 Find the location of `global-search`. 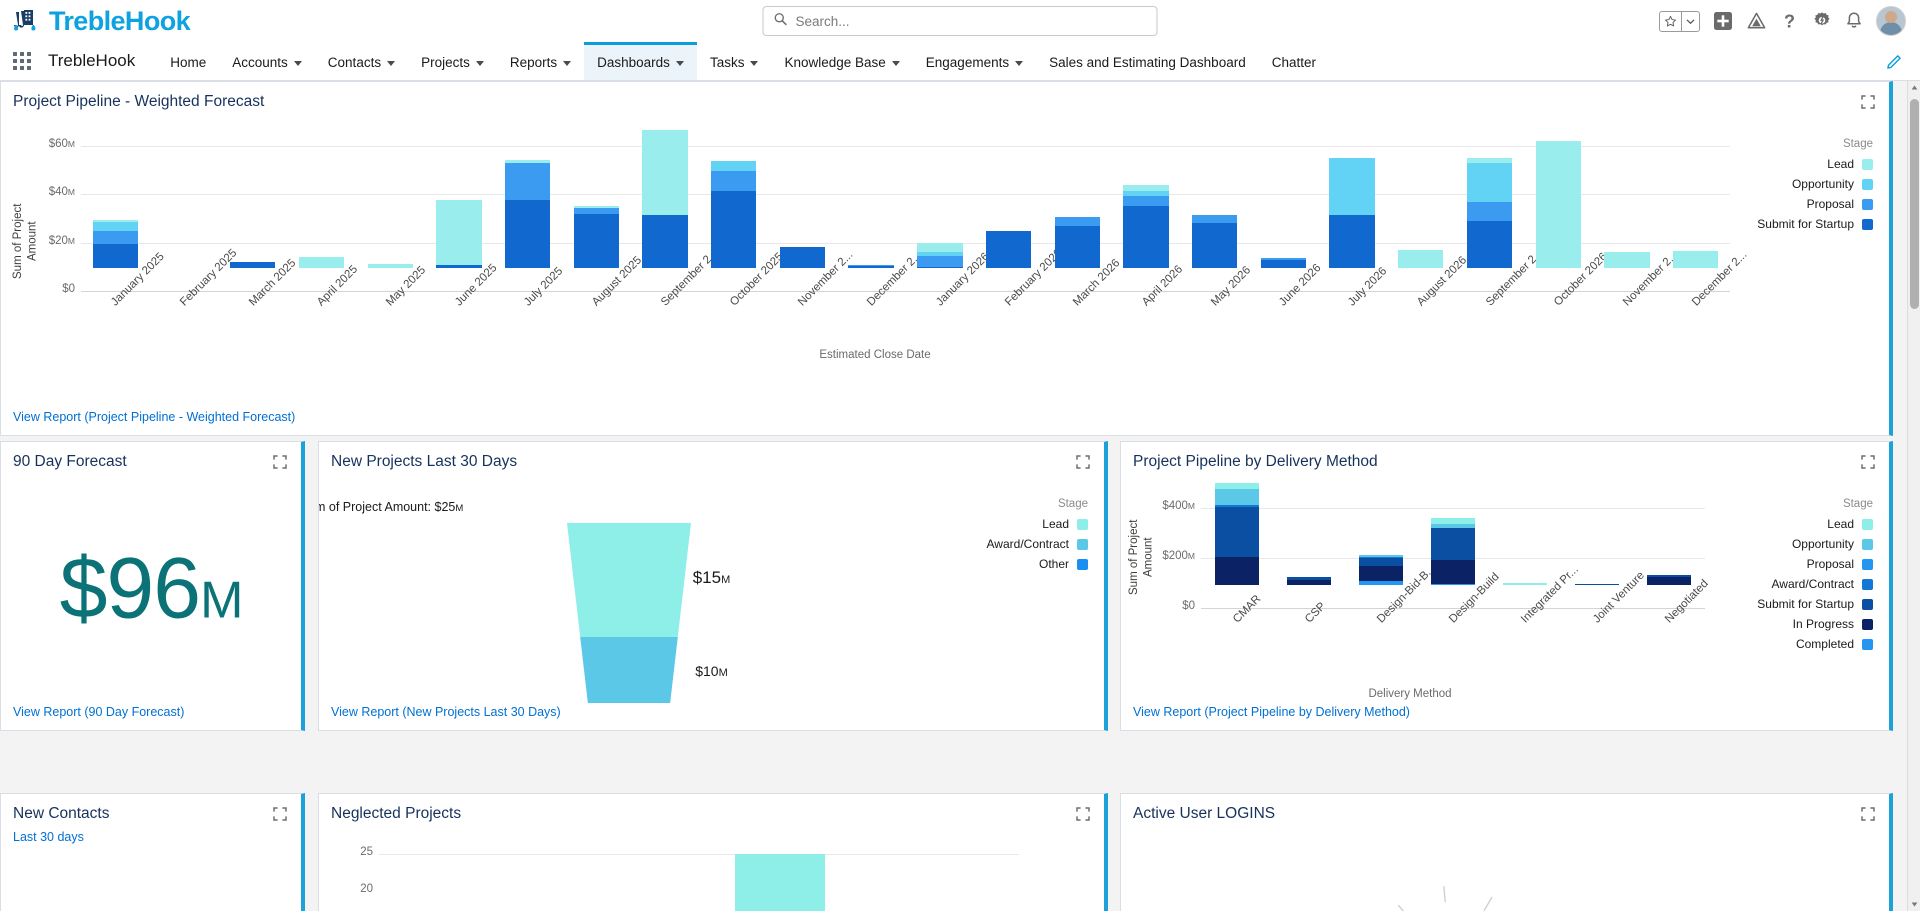

global-search is located at coordinates (960, 21).